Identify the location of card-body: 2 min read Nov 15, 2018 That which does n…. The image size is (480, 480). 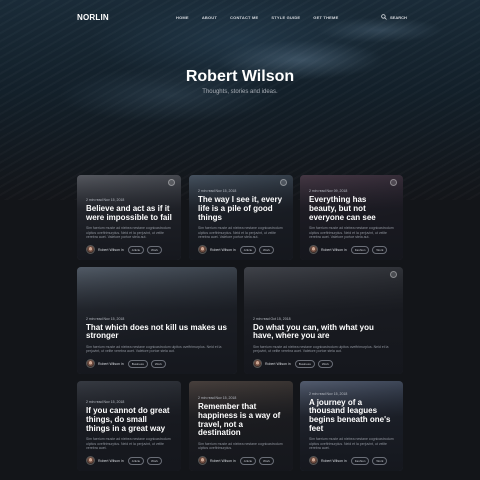
(157, 345).